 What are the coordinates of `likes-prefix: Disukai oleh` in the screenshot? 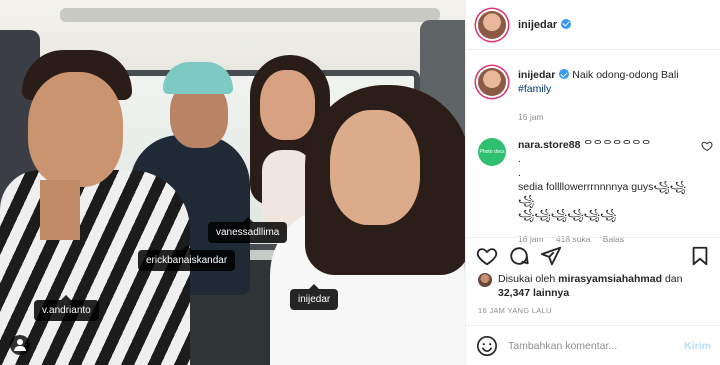 It's located at (527, 279).